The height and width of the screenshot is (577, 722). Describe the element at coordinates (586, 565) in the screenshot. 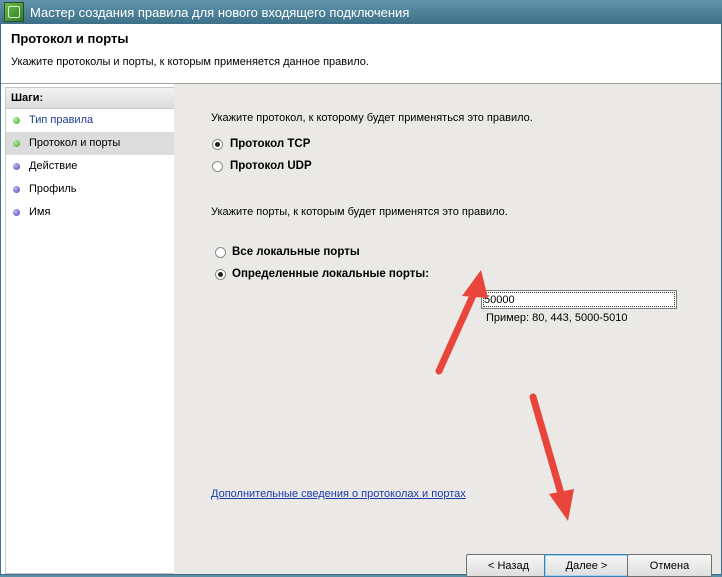

I see `next-button: Далее >` at that location.